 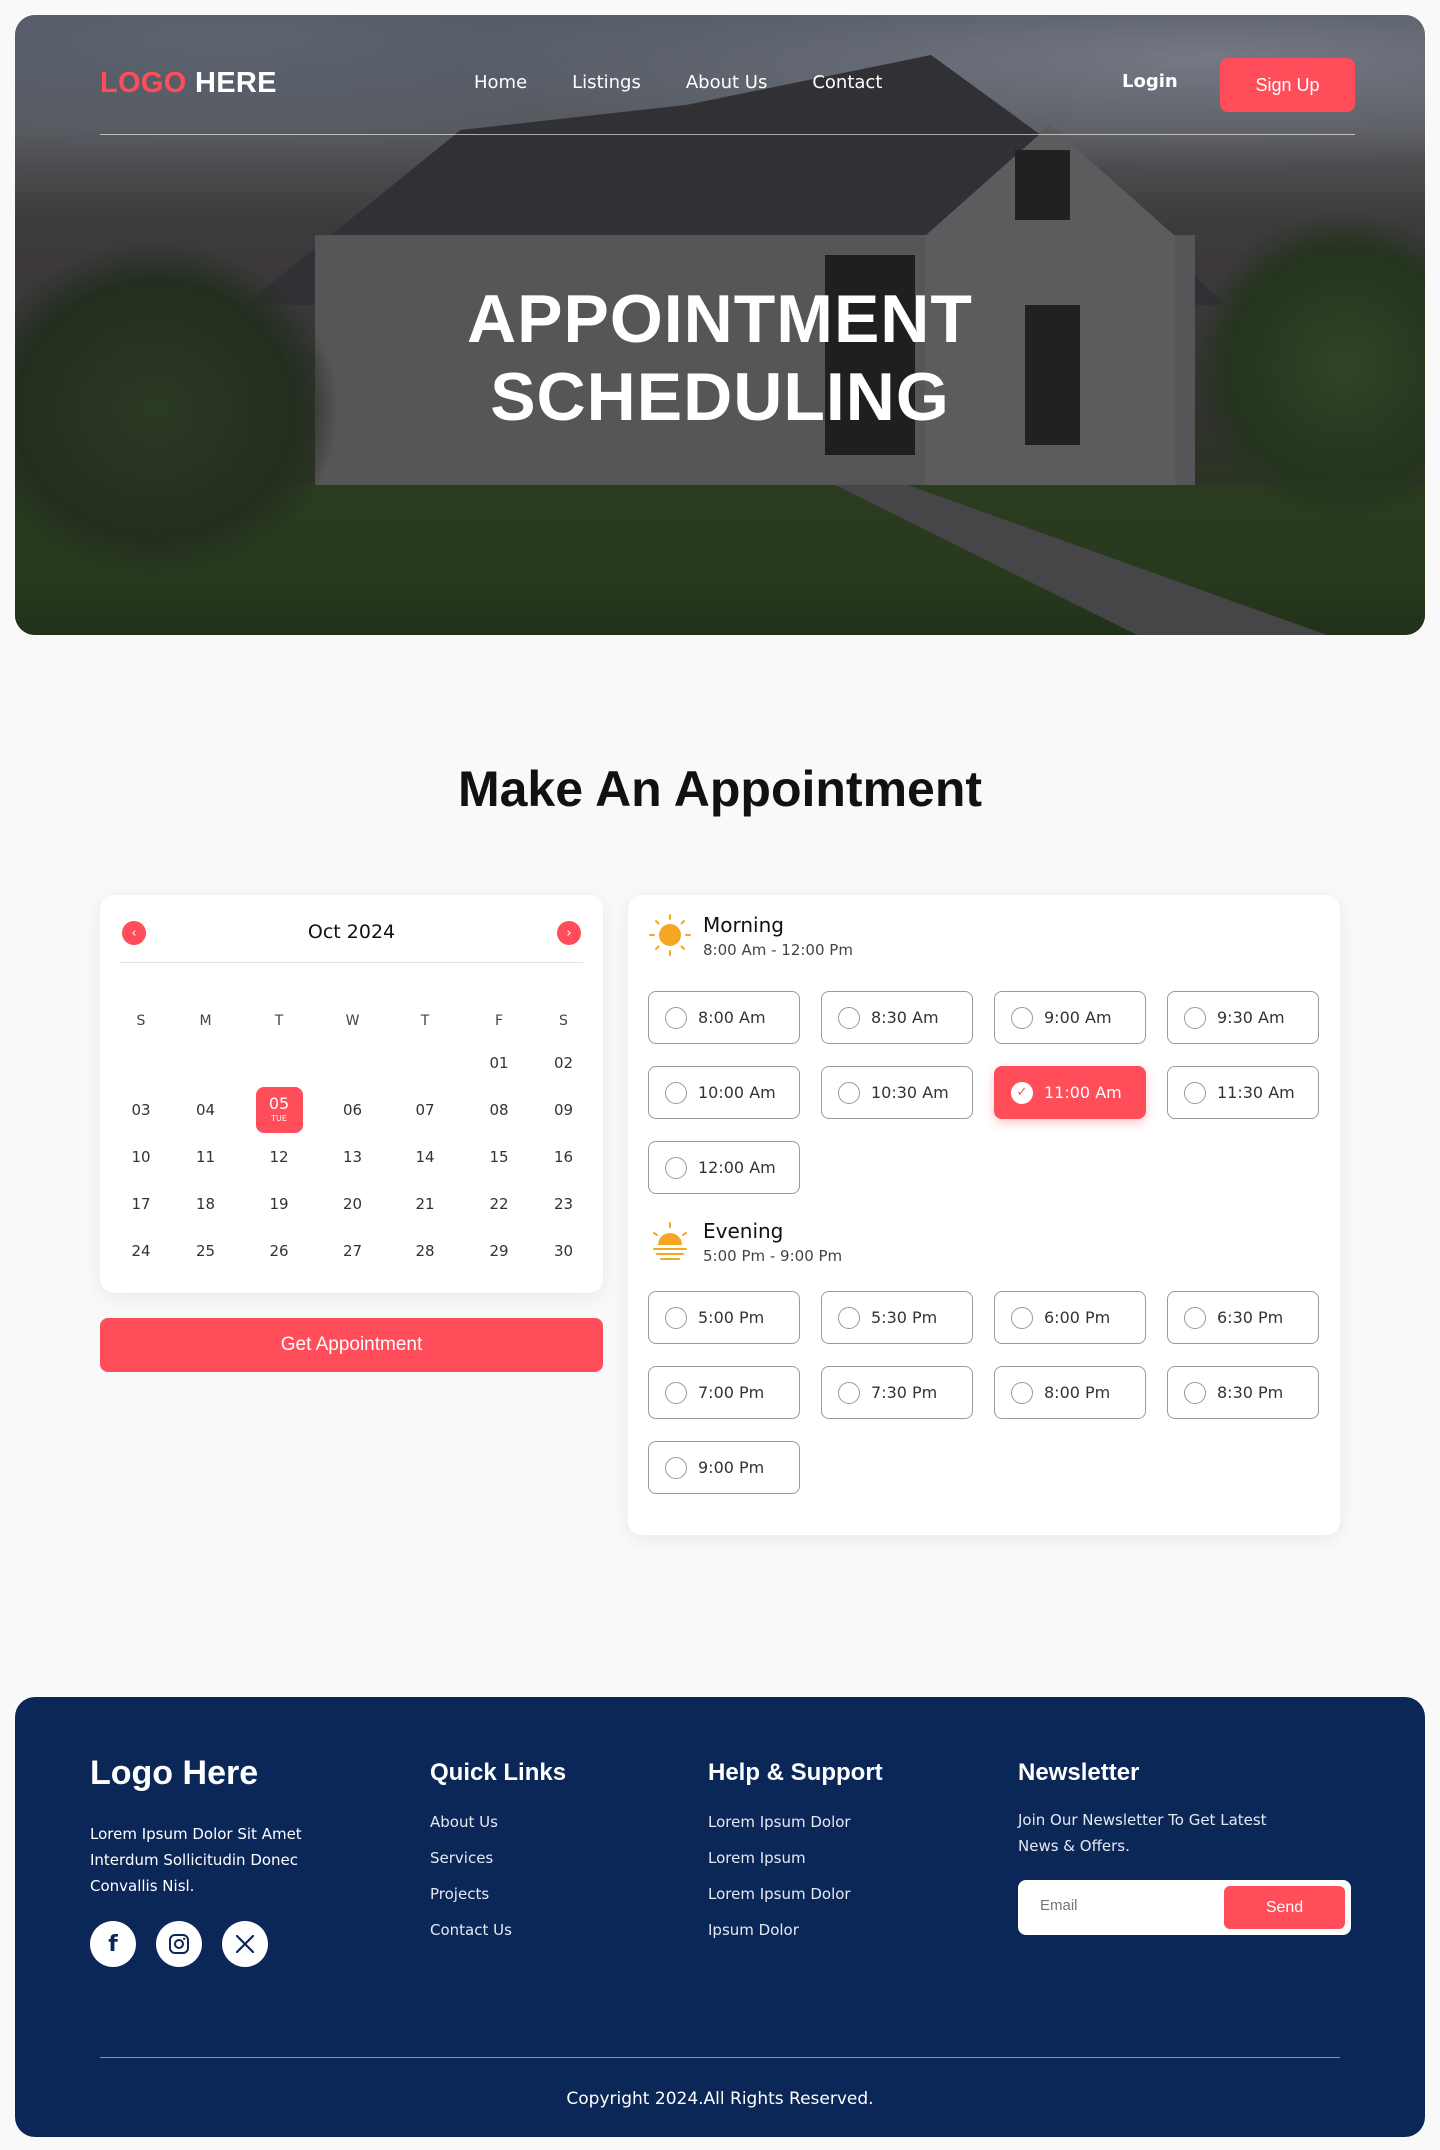 What do you see at coordinates (471, 1831) in the screenshot?
I see `footer-link: About Us` at bounding box center [471, 1831].